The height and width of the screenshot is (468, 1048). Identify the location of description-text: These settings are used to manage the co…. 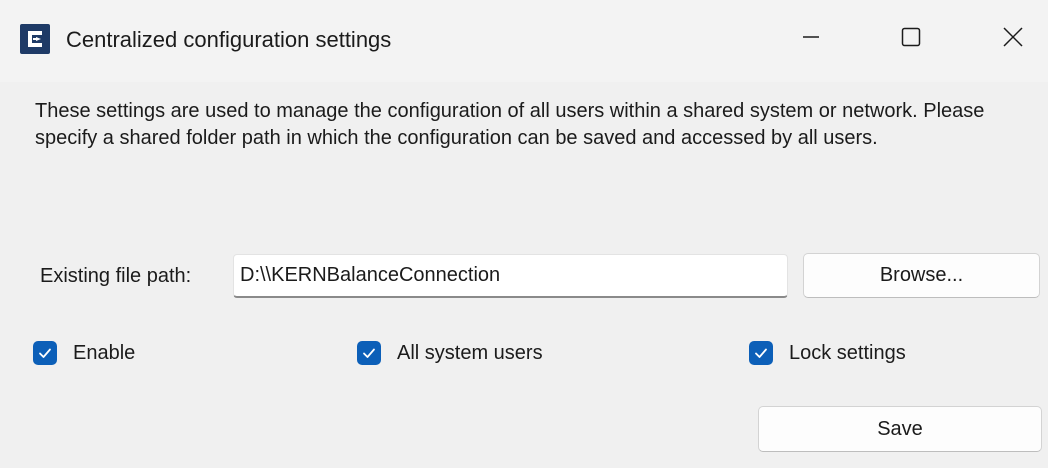
(510, 124).